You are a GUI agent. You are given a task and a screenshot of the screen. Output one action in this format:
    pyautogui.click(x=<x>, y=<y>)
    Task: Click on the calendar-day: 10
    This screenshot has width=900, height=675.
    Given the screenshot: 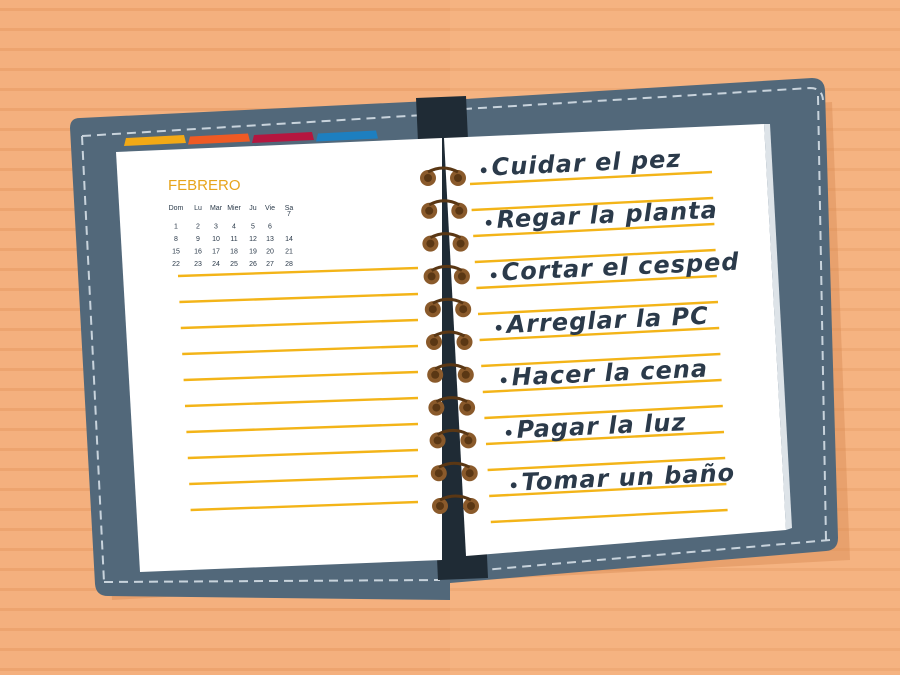 What is the action you would take?
    pyautogui.click(x=216, y=239)
    